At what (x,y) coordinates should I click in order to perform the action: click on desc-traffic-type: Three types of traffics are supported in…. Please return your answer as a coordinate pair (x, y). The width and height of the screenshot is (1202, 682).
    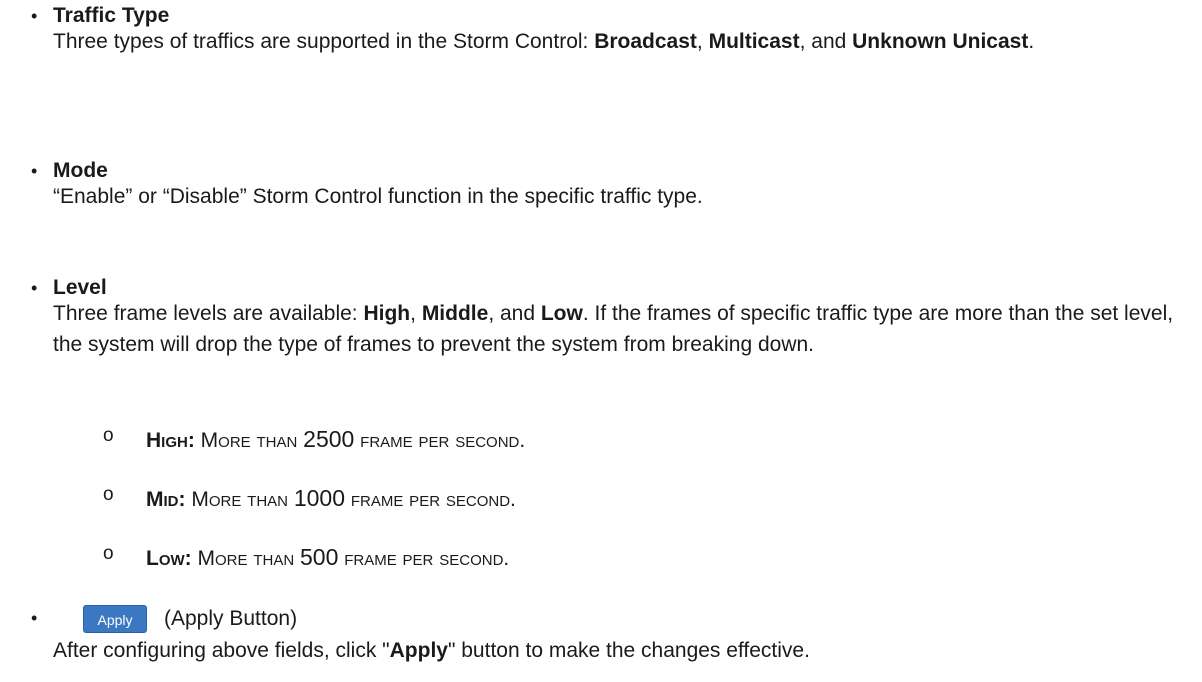
    Looking at the image, I should click on (544, 41).